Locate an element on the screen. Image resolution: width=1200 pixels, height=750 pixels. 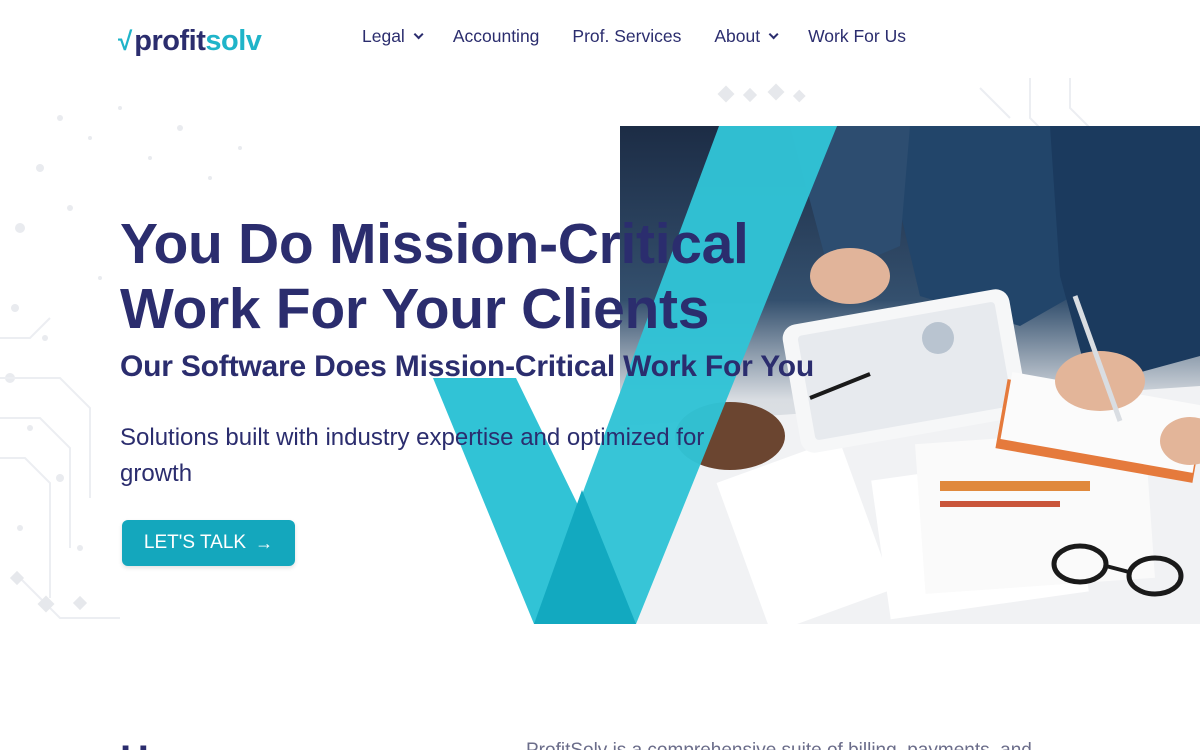
arrow-right-icon: → is located at coordinates (264, 542).